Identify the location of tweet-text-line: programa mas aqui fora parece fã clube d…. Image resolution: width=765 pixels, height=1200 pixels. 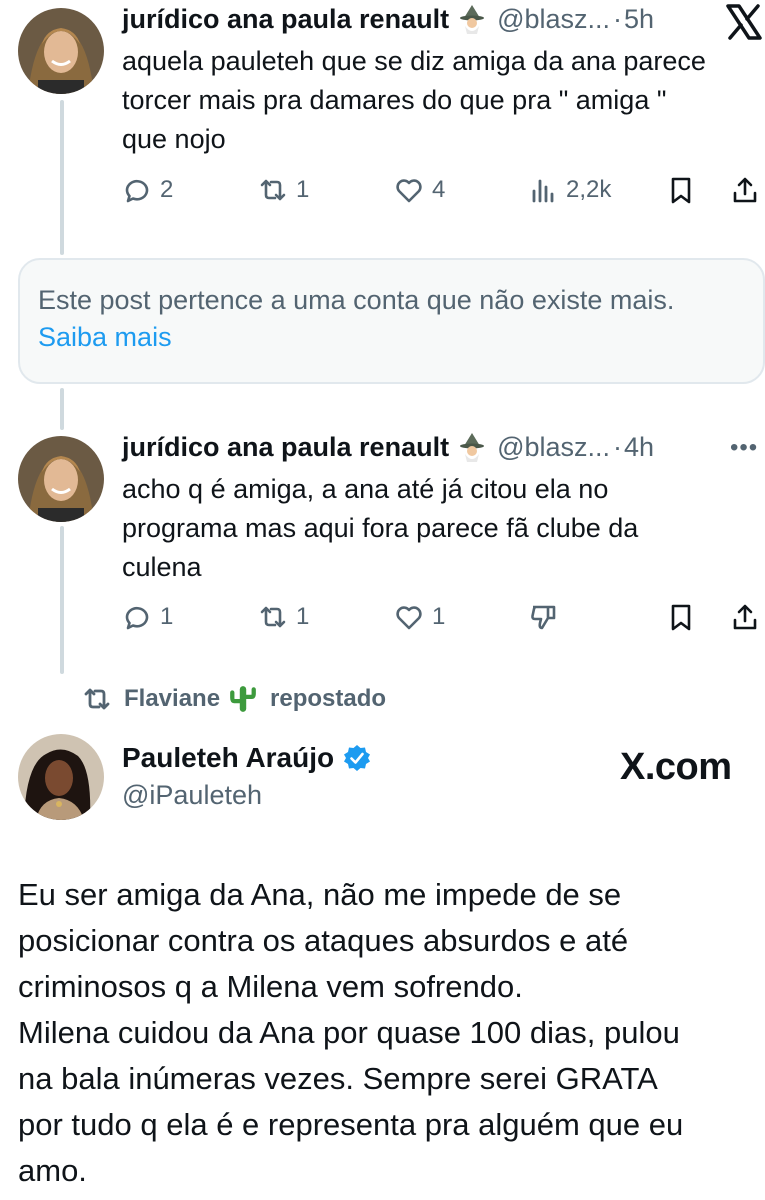
(380, 528).